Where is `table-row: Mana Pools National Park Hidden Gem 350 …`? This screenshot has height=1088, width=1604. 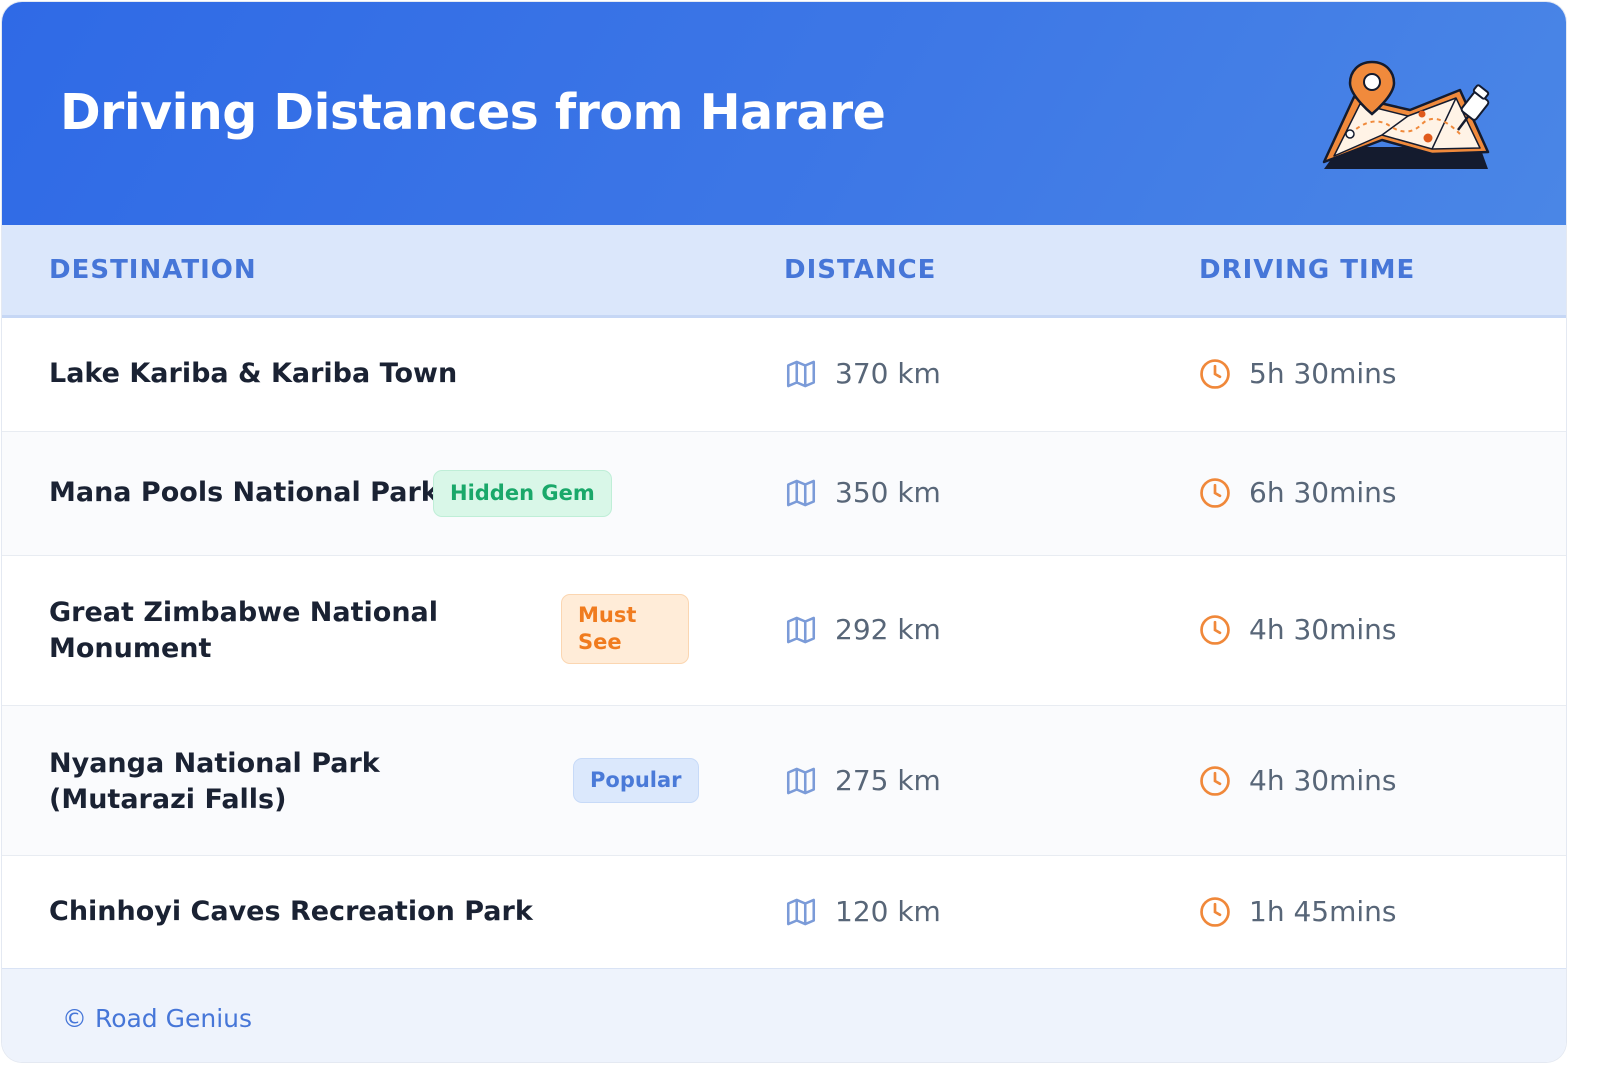 table-row: Mana Pools National Park Hidden Gem 350 … is located at coordinates (784, 494).